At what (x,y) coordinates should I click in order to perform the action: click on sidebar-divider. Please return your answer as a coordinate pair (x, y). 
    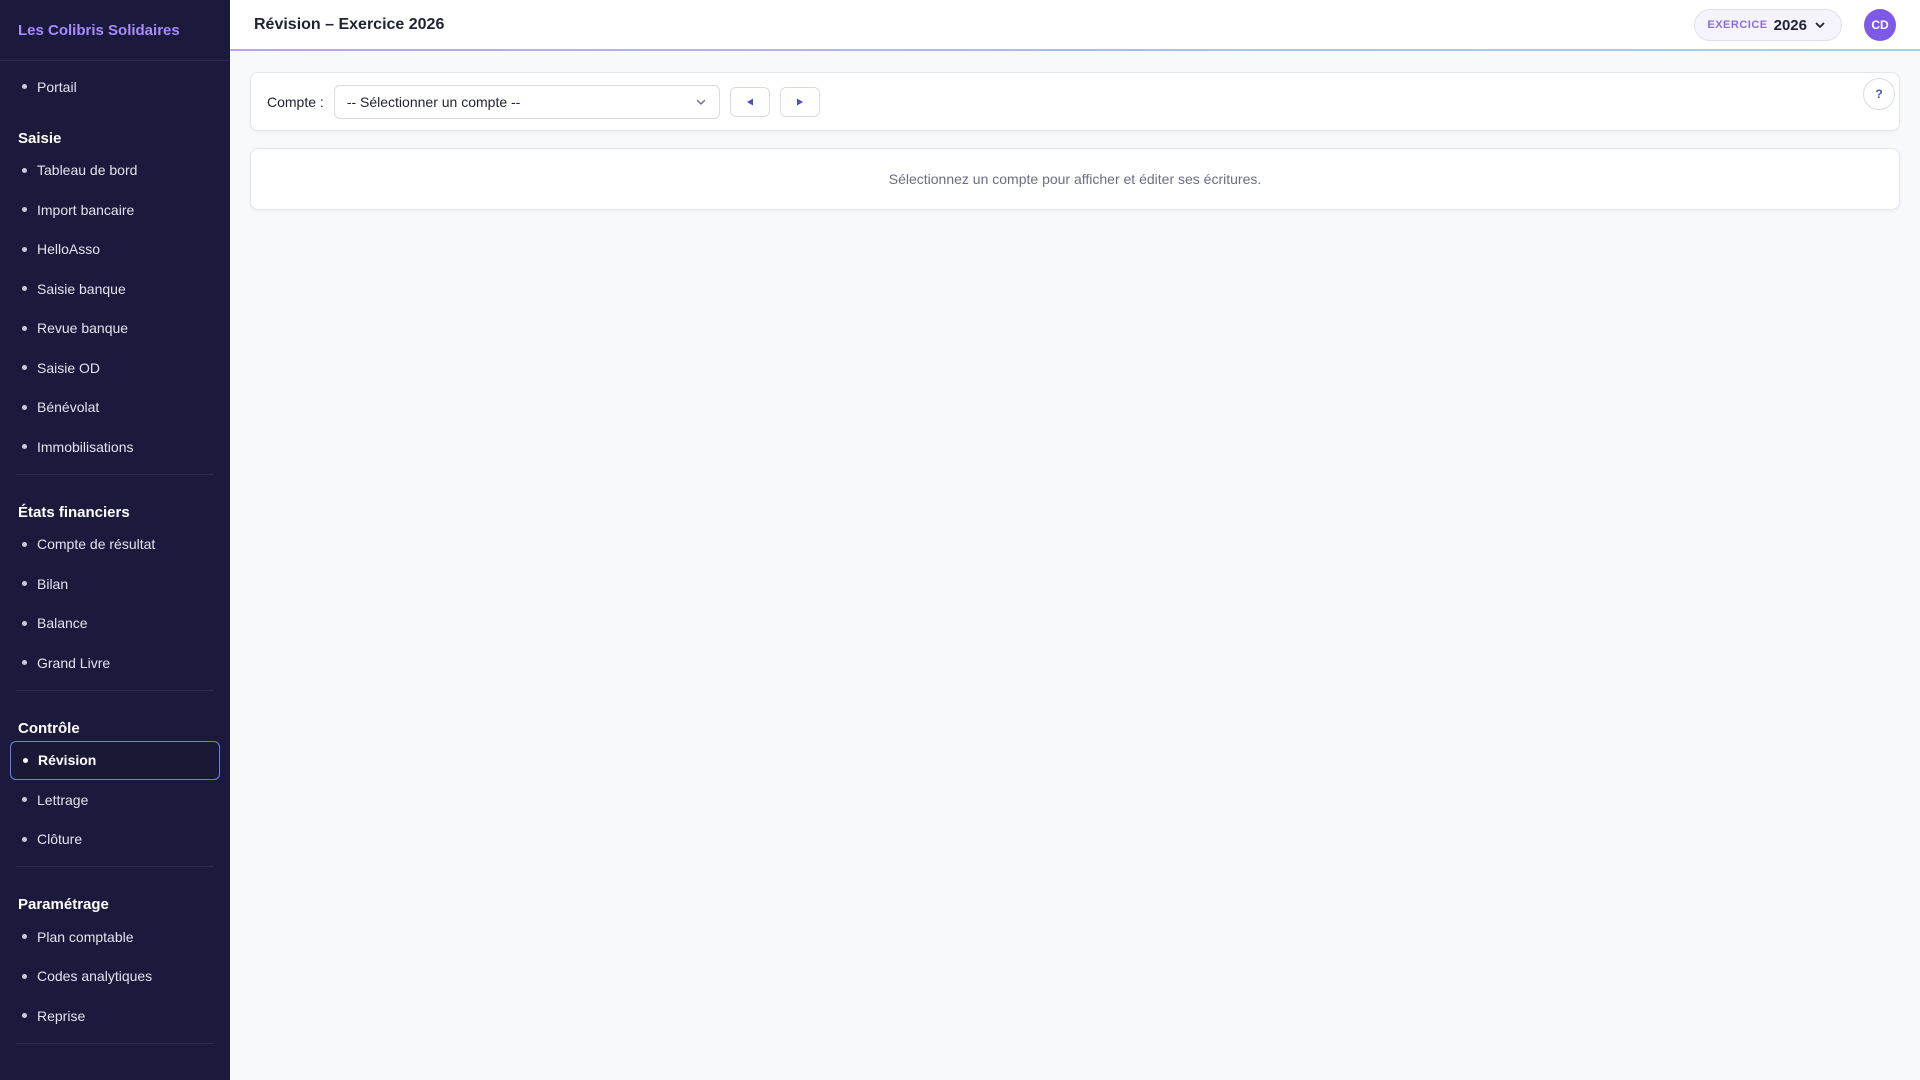
    Looking at the image, I should click on (115, 1043).